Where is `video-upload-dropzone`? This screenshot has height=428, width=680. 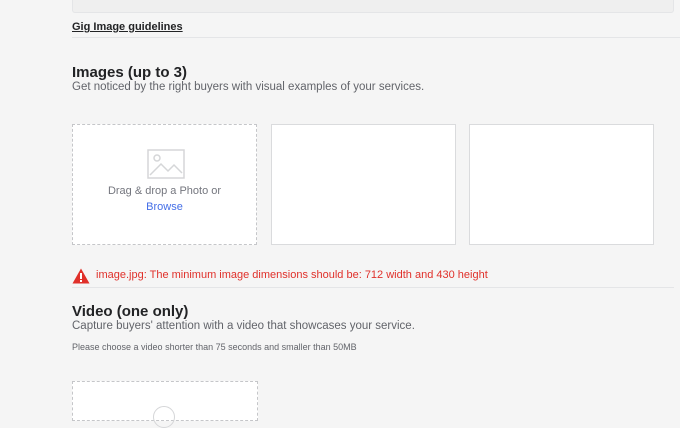
video-upload-dropzone is located at coordinates (165, 404).